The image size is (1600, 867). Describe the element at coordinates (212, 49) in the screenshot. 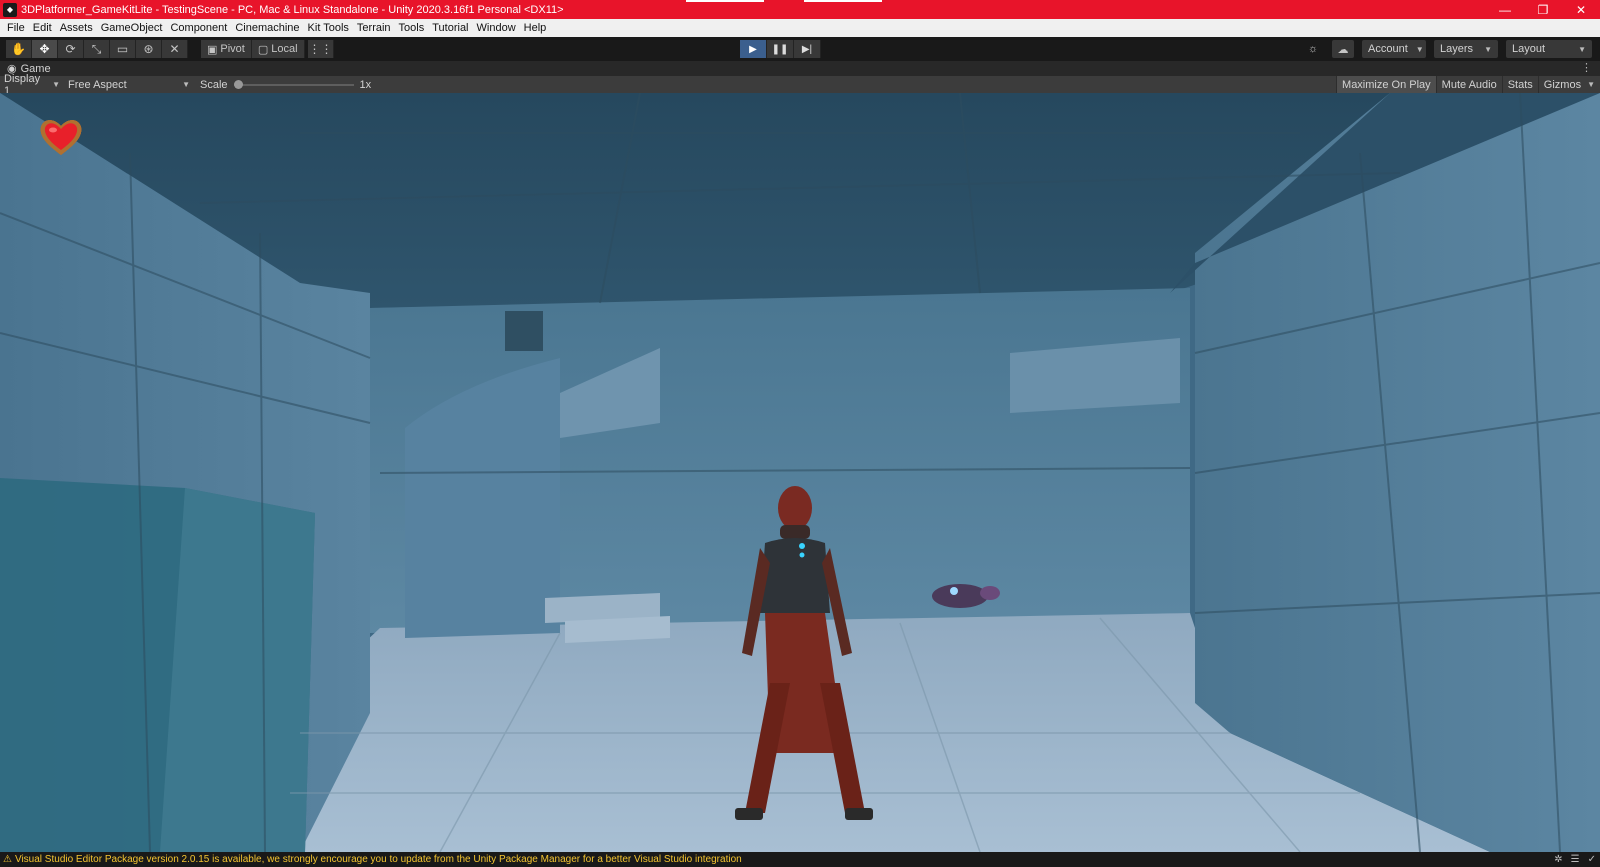

I see `pivot-icon: ▣` at that location.